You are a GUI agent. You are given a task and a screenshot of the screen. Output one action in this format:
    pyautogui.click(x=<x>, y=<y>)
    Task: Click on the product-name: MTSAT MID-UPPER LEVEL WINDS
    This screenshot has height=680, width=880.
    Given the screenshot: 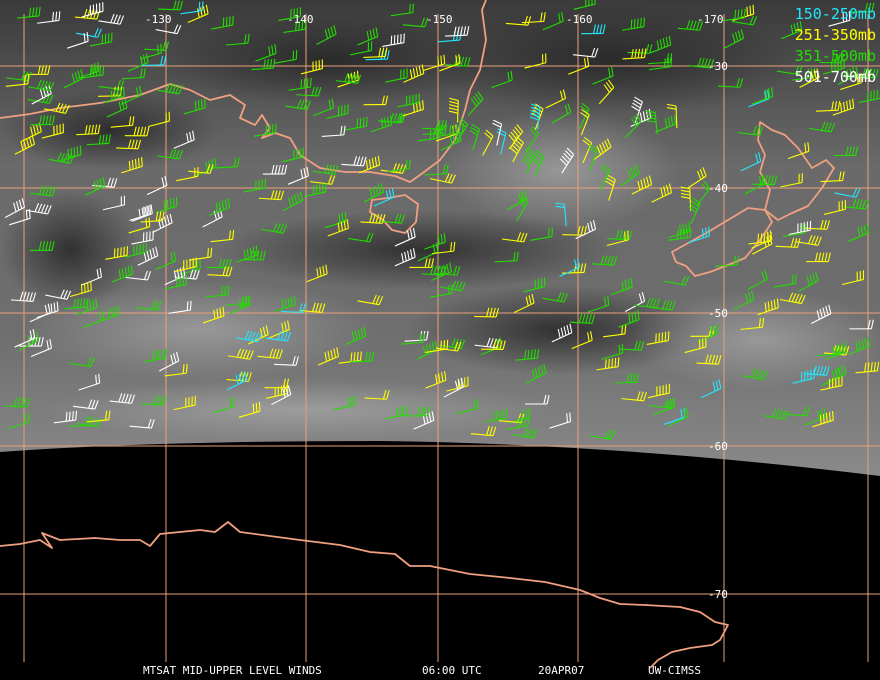 What is the action you would take?
    pyautogui.click(x=232, y=670)
    